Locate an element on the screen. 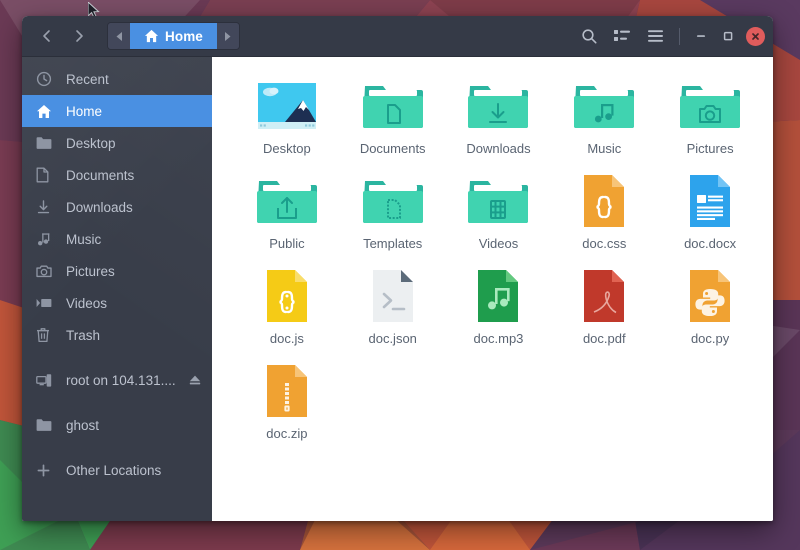 Image resolution: width=800 pixels, height=550 pixels. sidebar-item-desktop: Desktop is located at coordinates (117, 143).